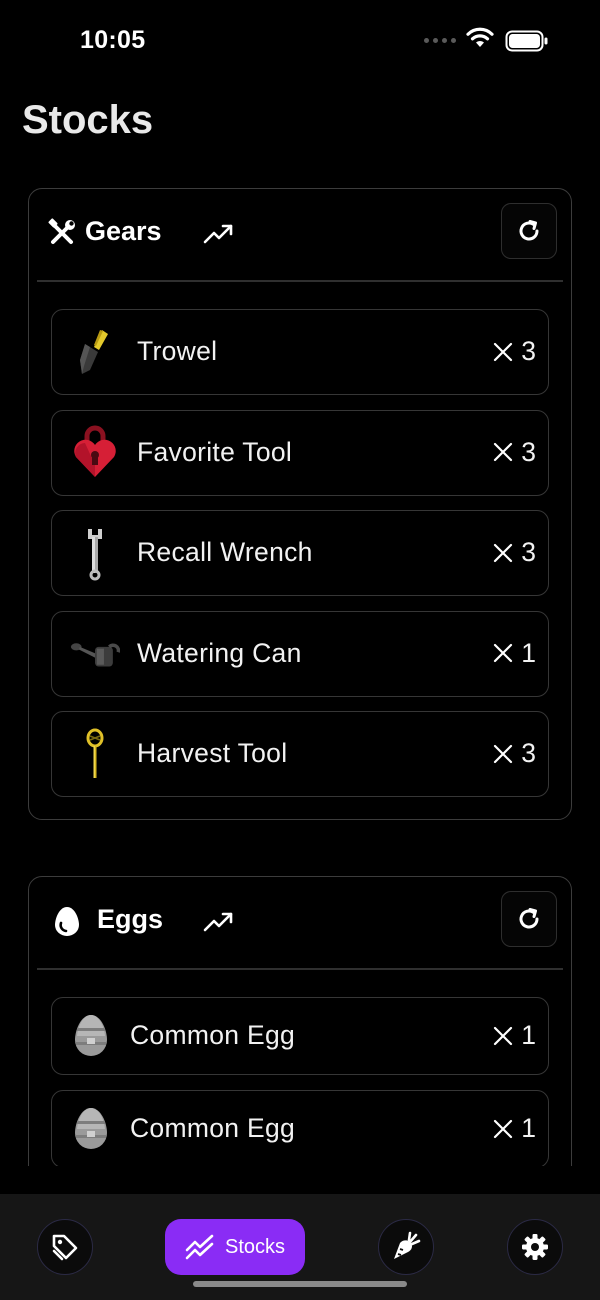 This screenshot has width=600, height=1300. I want to click on gears-card-header: Gears, so click(300, 235).